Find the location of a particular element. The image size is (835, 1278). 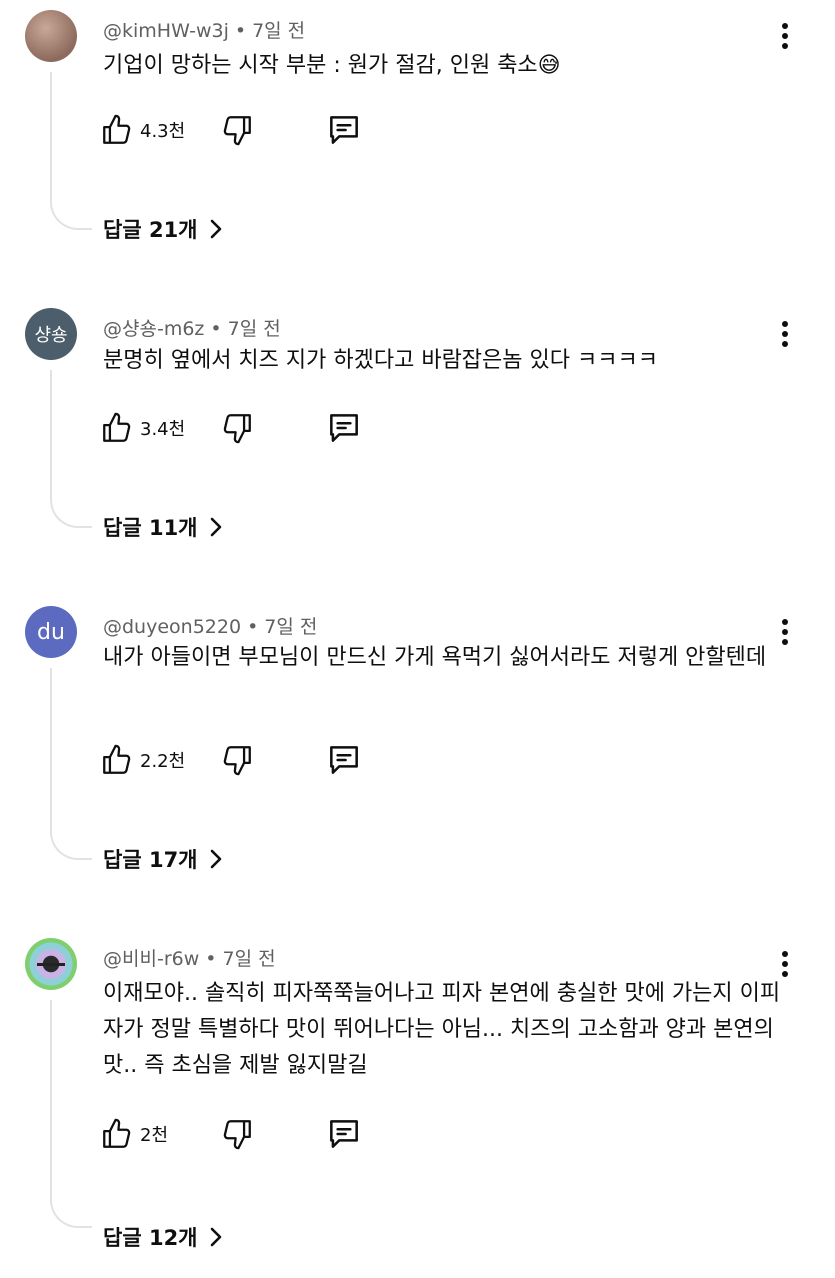

replies-label: 답글 12개 is located at coordinates (150, 1238).